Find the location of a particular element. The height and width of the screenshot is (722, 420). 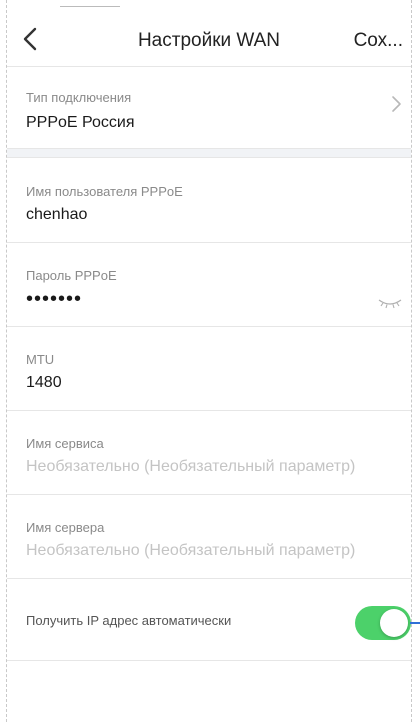

username-row: Имя пользователя PPPoE chenhao is located at coordinates (209, 210).